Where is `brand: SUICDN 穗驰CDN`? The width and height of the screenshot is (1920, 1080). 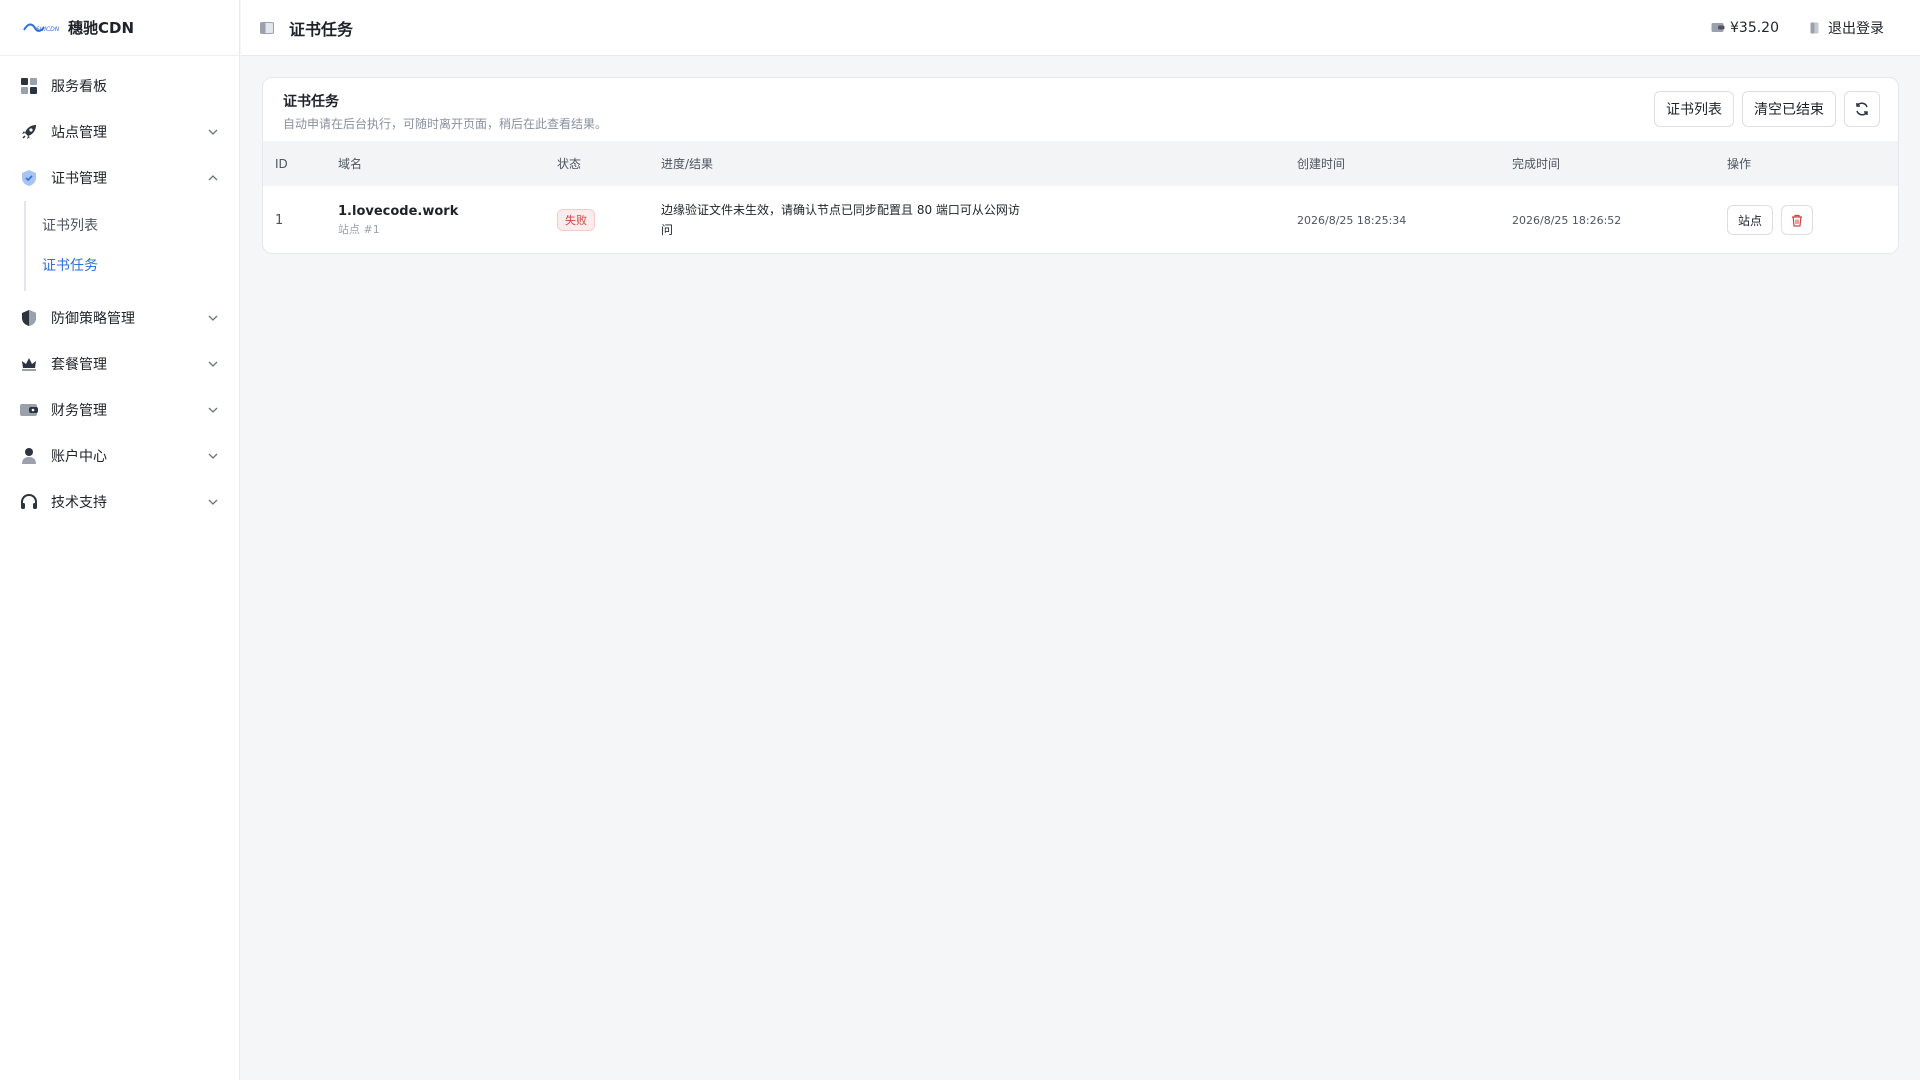 brand: SUICDN 穗驰CDN is located at coordinates (119, 28).